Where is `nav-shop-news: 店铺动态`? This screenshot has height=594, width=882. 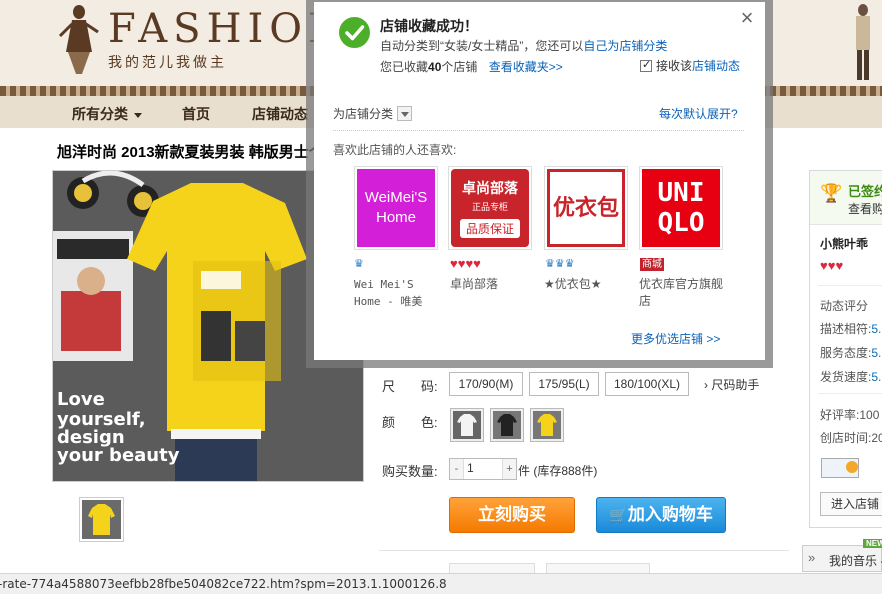 nav-shop-news: 店铺动态 is located at coordinates (280, 114).